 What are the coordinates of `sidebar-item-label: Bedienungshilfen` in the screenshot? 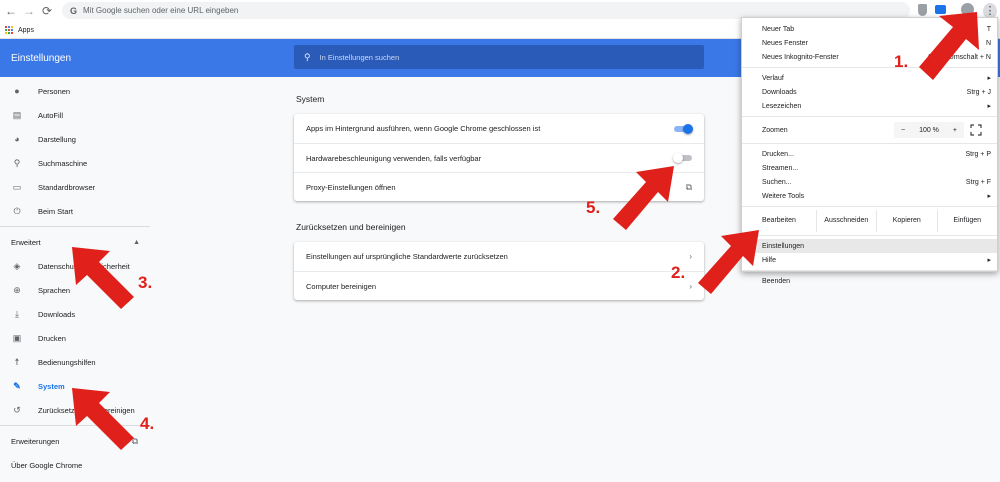 It's located at (67, 362).